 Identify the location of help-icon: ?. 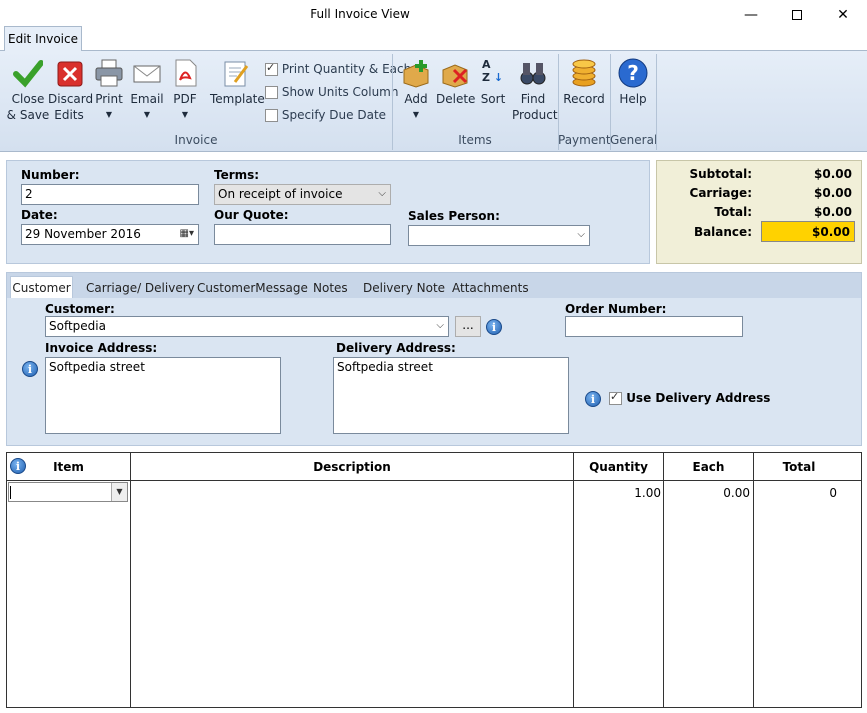
(633, 73).